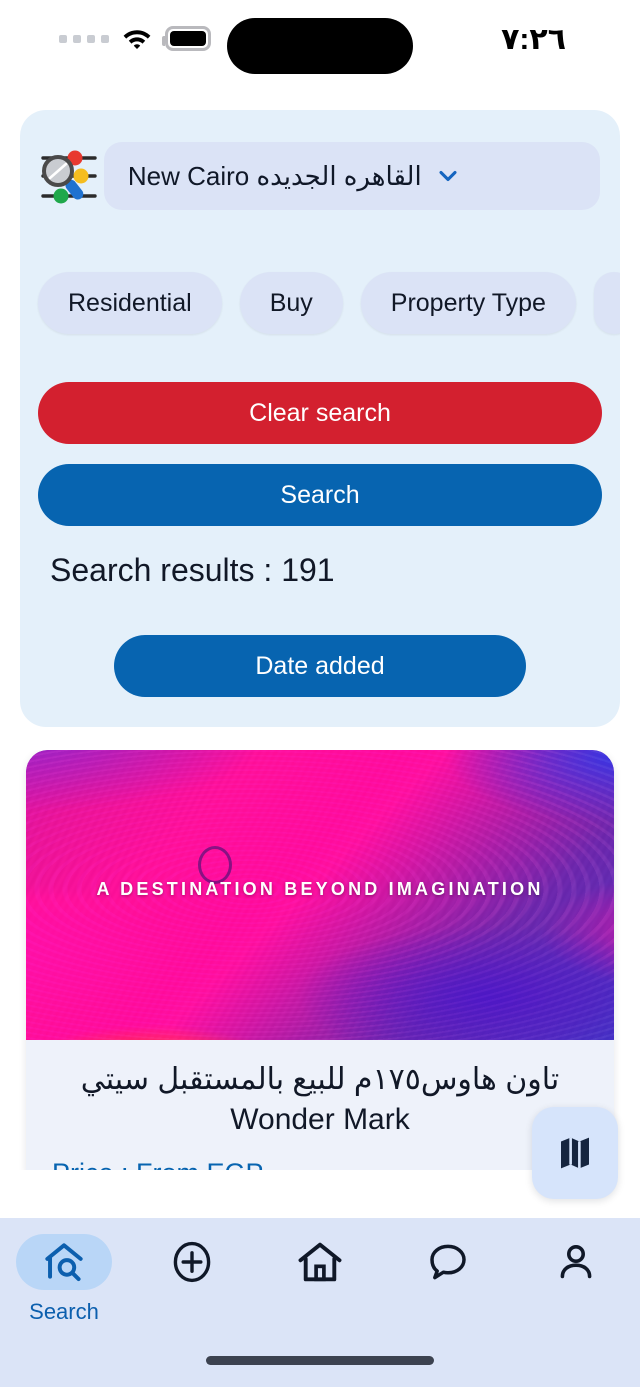 This screenshot has height=1387, width=640. What do you see at coordinates (320, 495) in the screenshot?
I see `search-button: Search` at bounding box center [320, 495].